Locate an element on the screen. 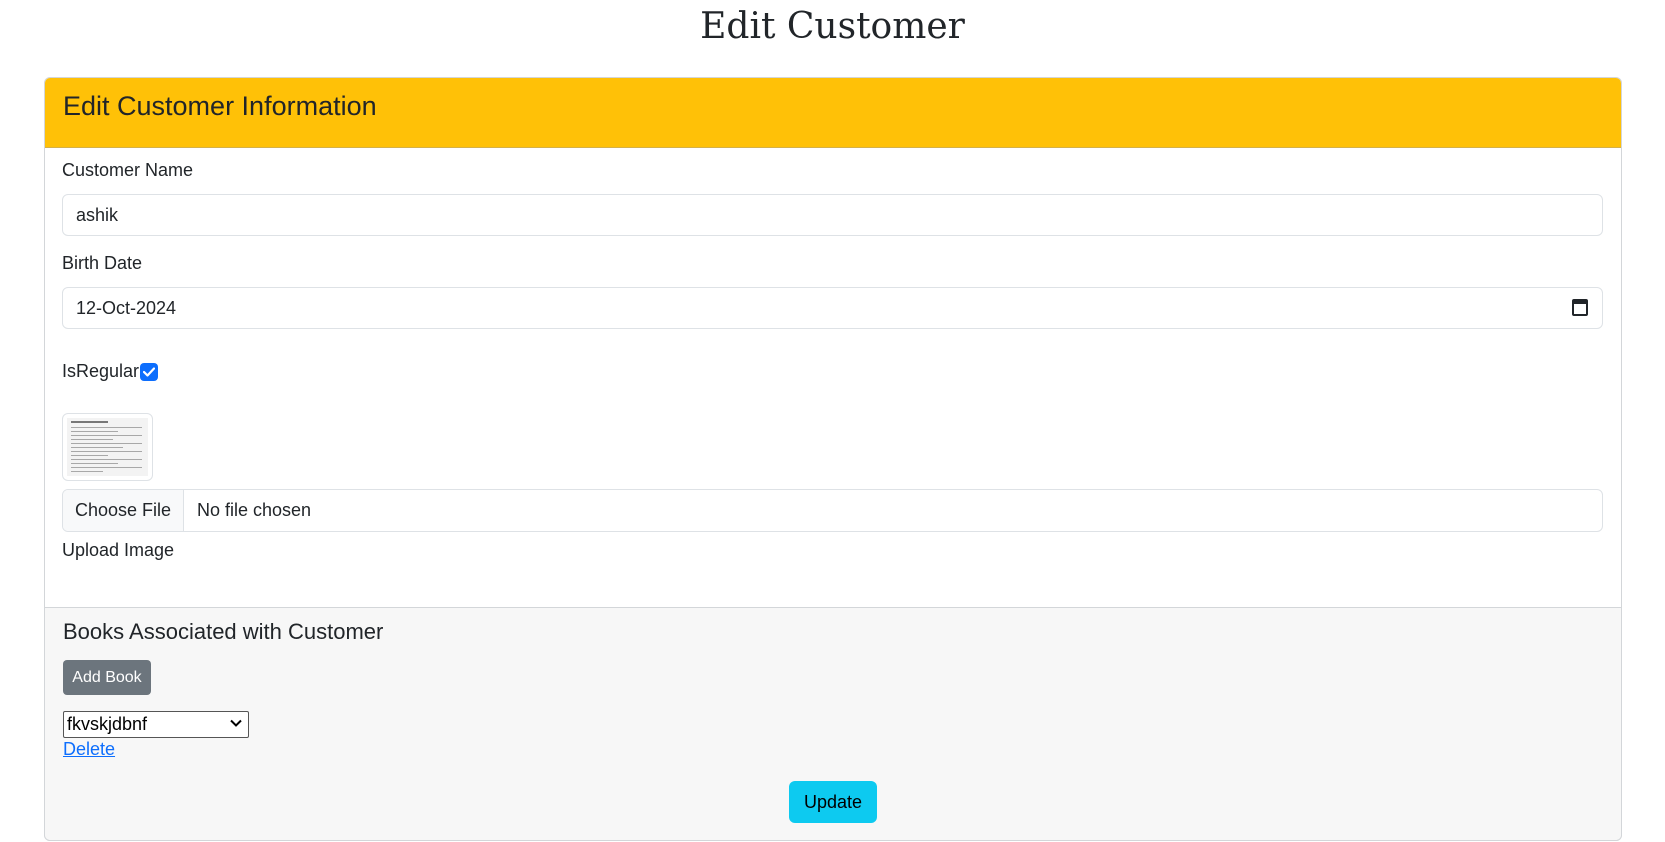 Image resolution: width=1665 pixels, height=842 pixels. book-select: fkvskjdbnf is located at coordinates (156, 724).